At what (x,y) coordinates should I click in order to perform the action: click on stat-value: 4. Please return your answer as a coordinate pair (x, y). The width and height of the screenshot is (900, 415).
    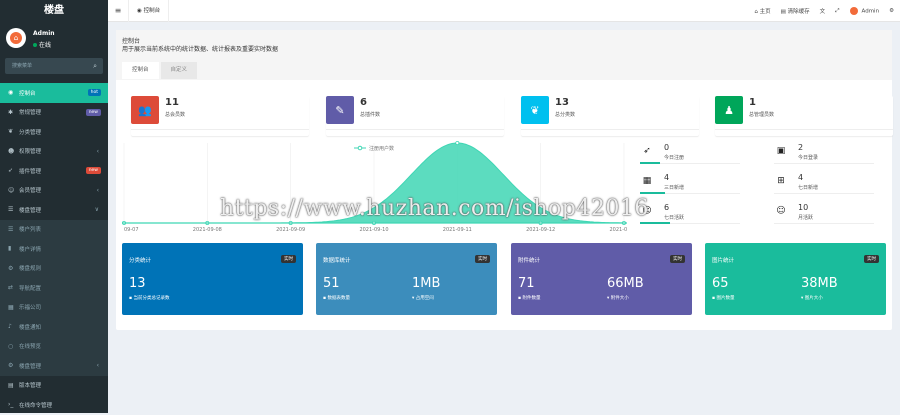
    Looking at the image, I should click on (667, 177).